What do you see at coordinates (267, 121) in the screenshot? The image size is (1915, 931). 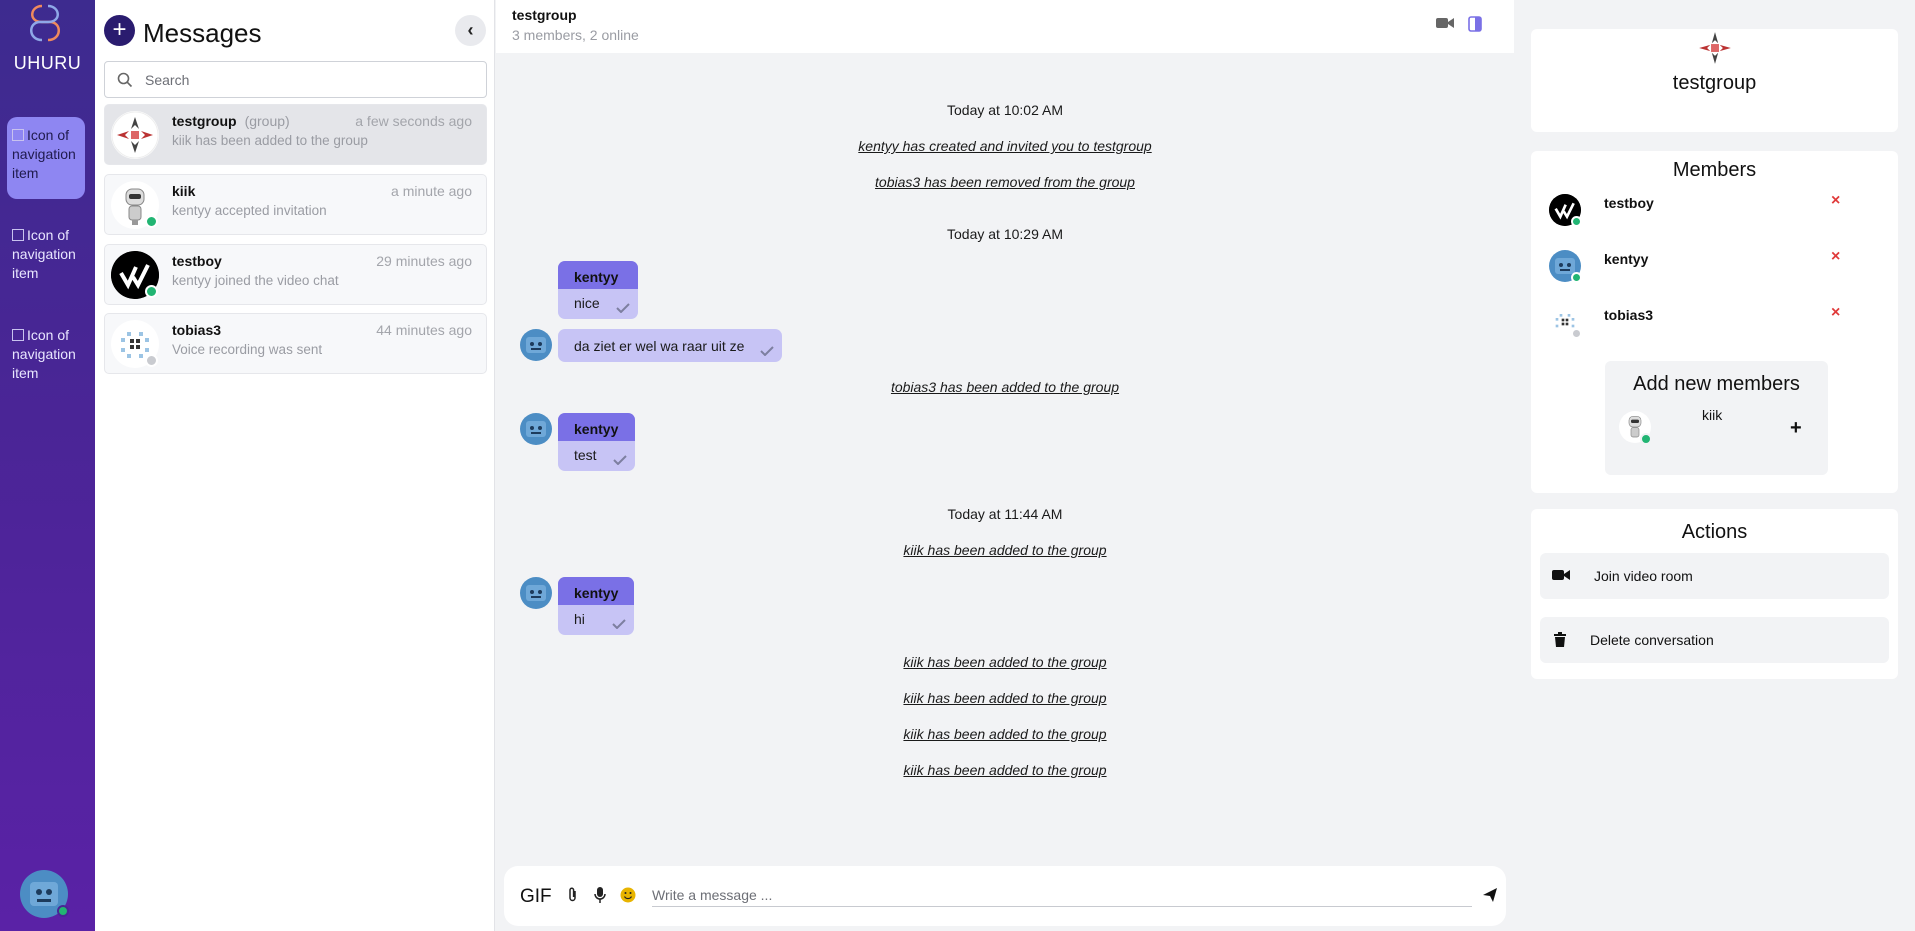 I see `group-tag: (group)` at bounding box center [267, 121].